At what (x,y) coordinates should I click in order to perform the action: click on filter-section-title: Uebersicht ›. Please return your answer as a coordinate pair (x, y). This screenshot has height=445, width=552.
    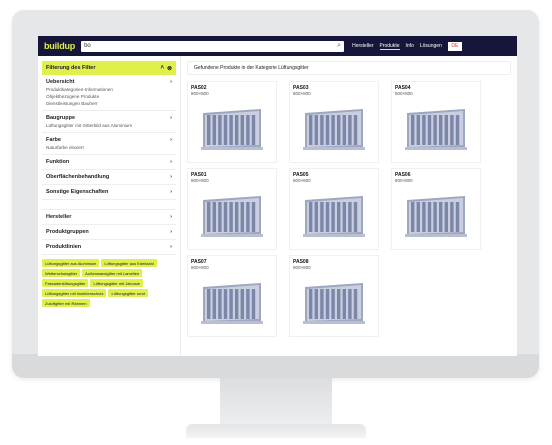
    Looking at the image, I should click on (109, 82).